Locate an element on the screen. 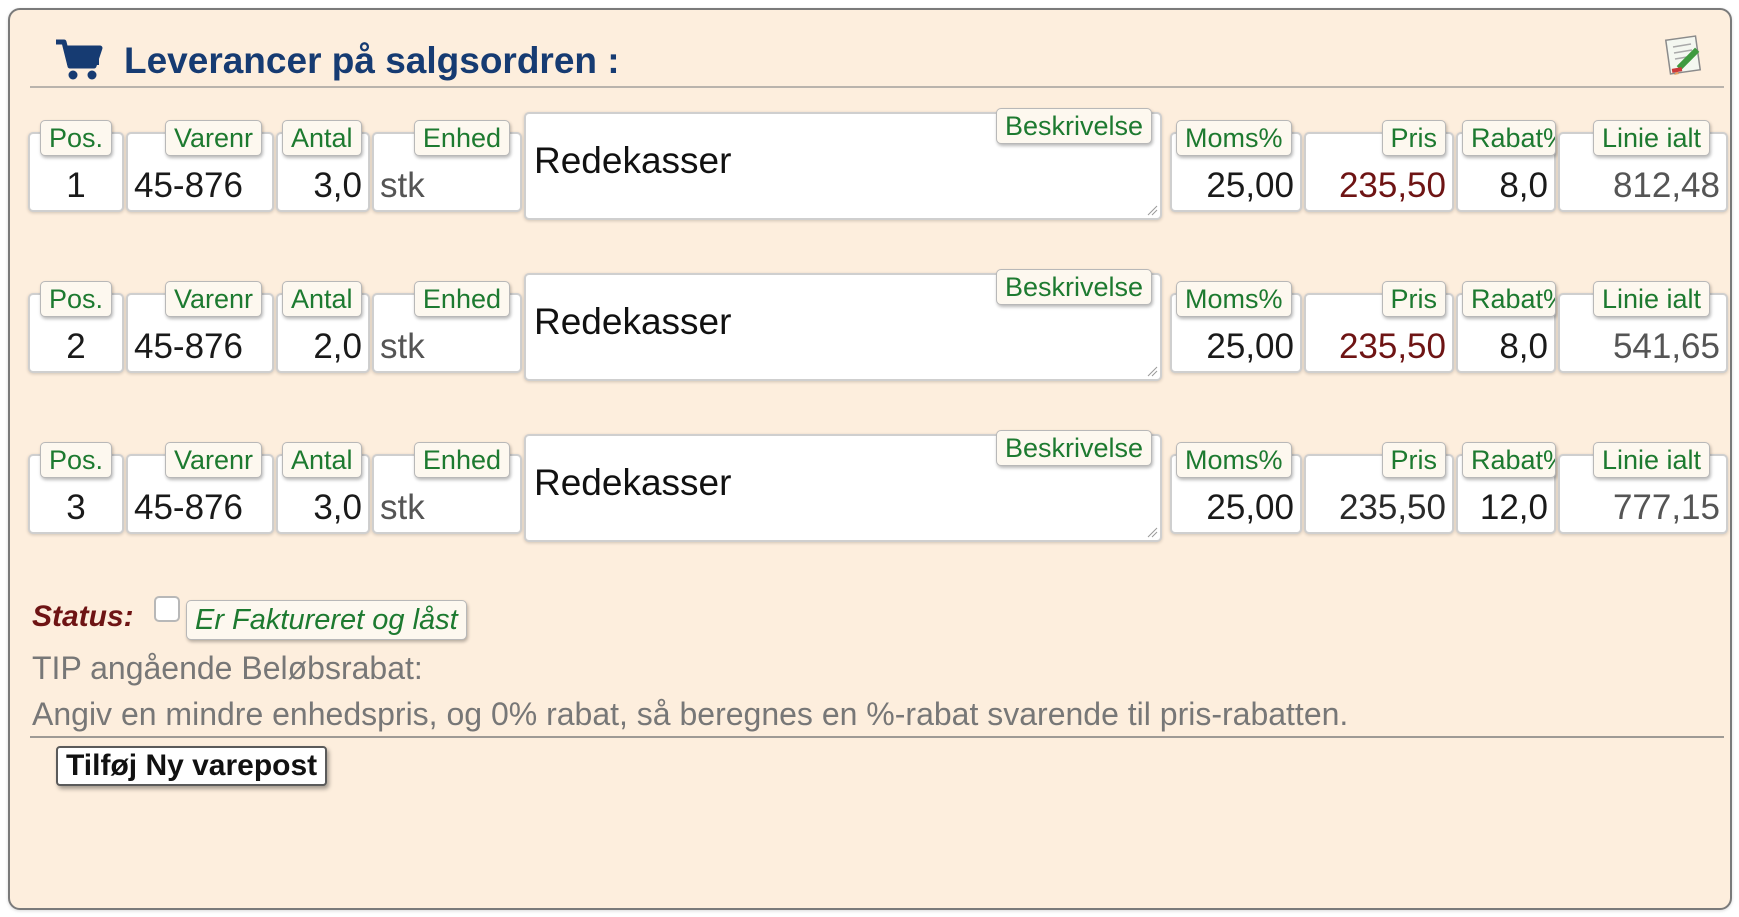  rabat-field: Rabat% 12,0 is located at coordinates (1506, 488).